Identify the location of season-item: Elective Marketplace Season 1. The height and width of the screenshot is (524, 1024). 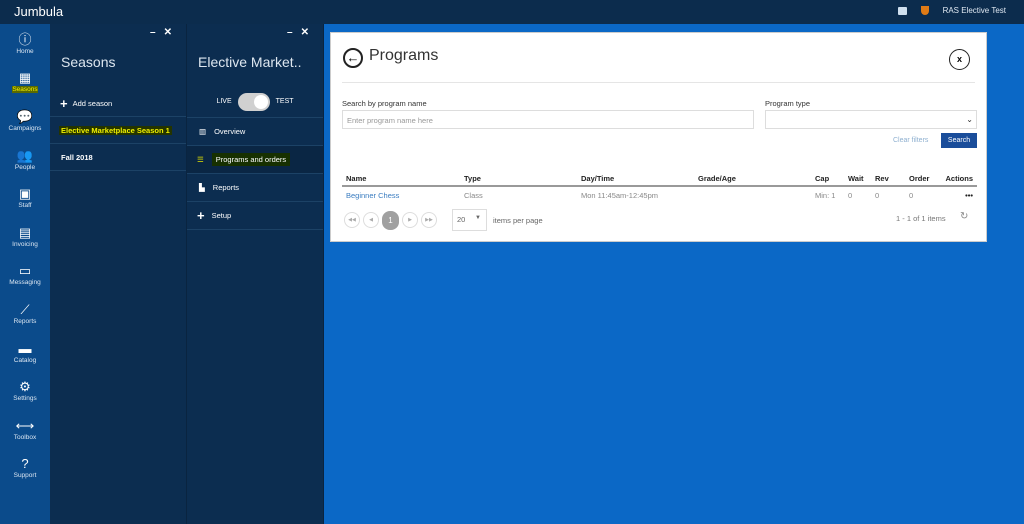
(118, 130).